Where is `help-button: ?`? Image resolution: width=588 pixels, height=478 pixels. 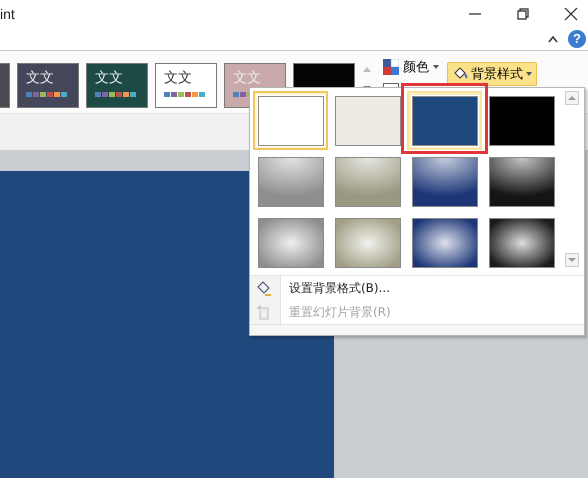 help-button: ? is located at coordinates (577, 39).